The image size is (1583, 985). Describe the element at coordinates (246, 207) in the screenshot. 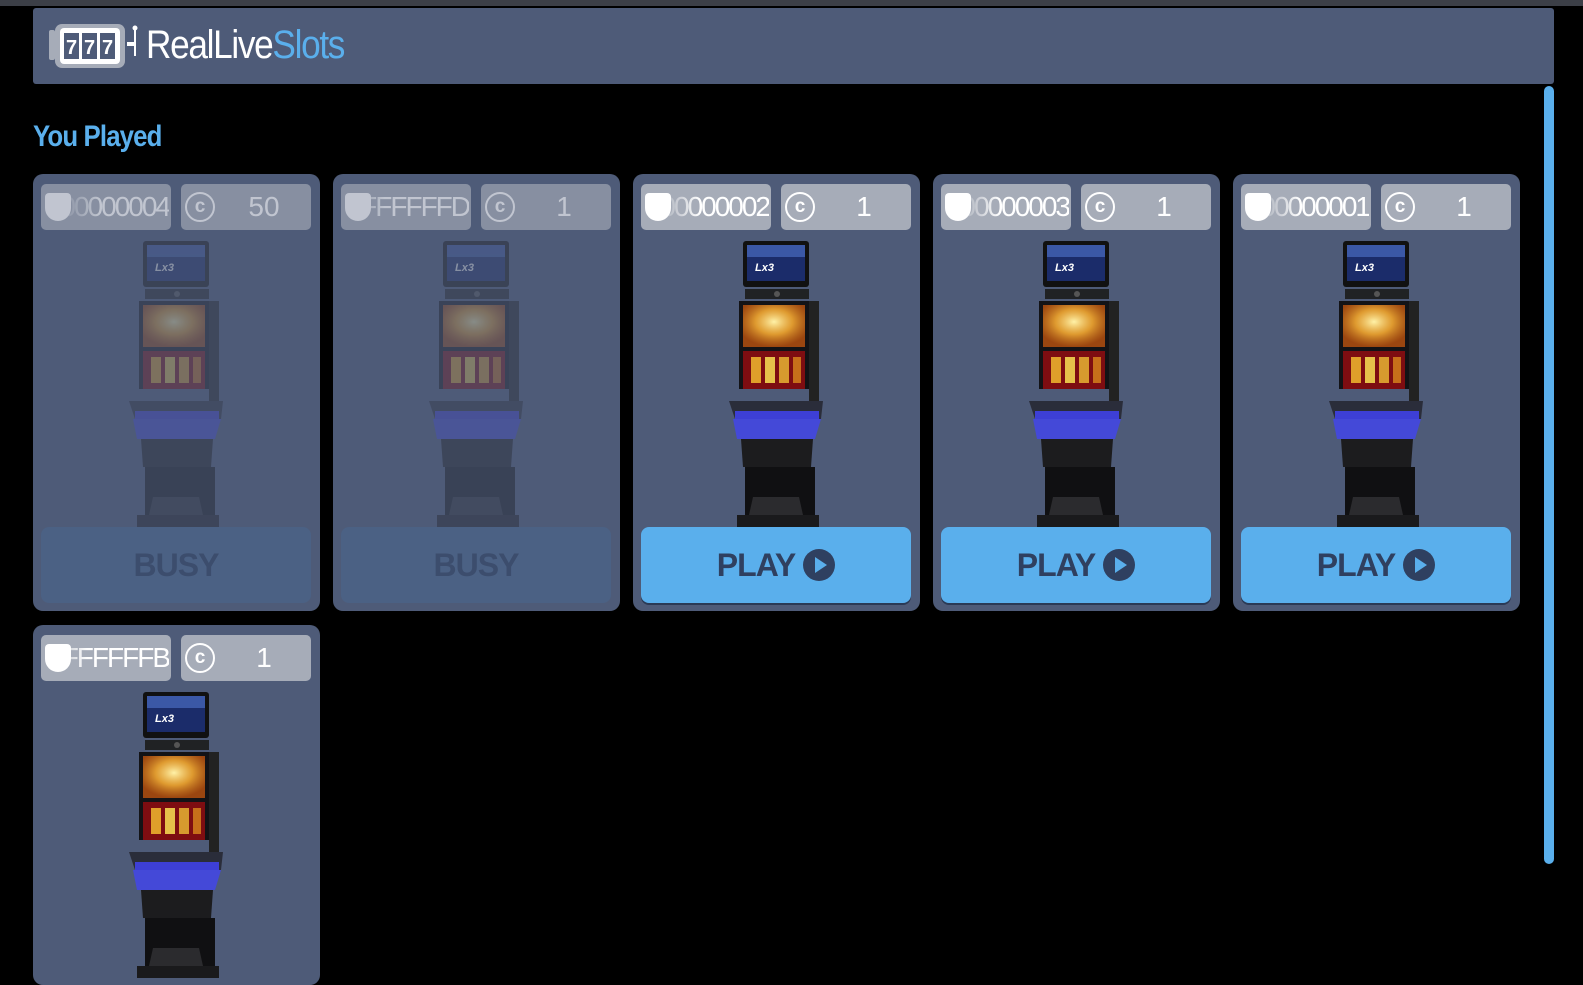

I see `coin-badge: c 50` at that location.